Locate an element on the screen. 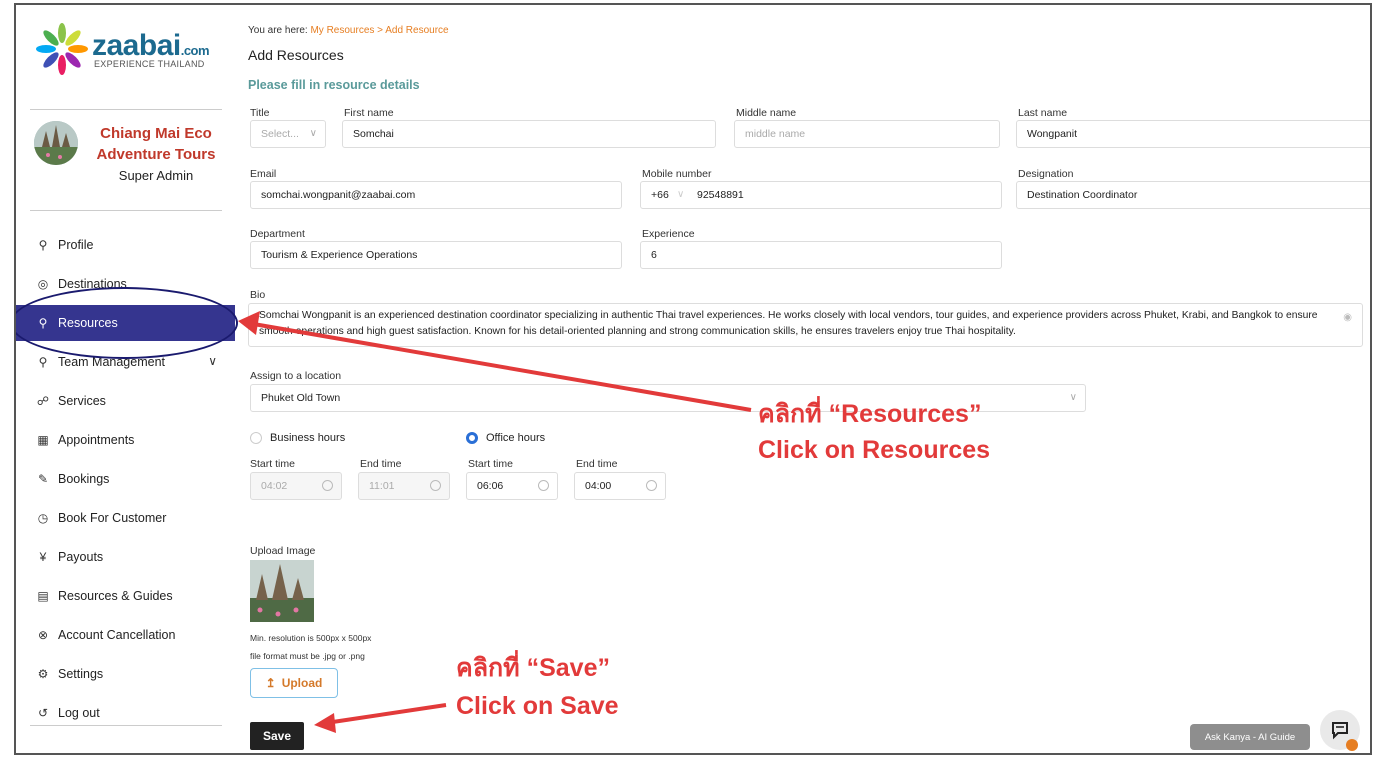 Image resolution: width=1380 pixels, height=760 pixels. location-value: Phuket Old Town is located at coordinates (301, 398).